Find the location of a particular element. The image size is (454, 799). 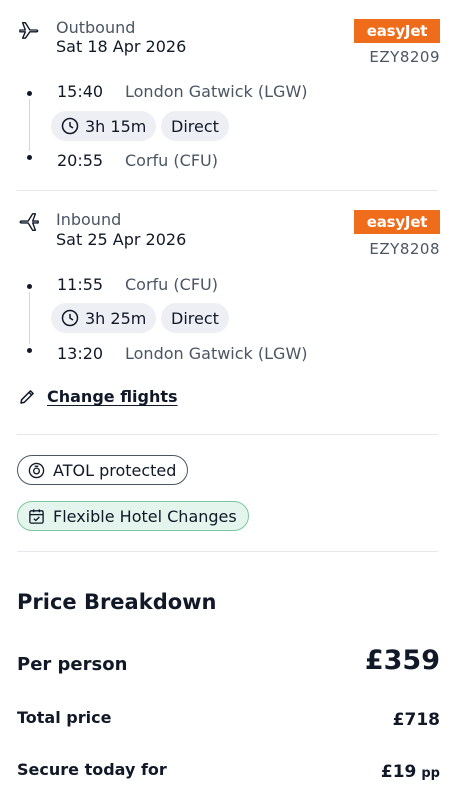

flight-number: EZY8209 is located at coordinates (404, 57).